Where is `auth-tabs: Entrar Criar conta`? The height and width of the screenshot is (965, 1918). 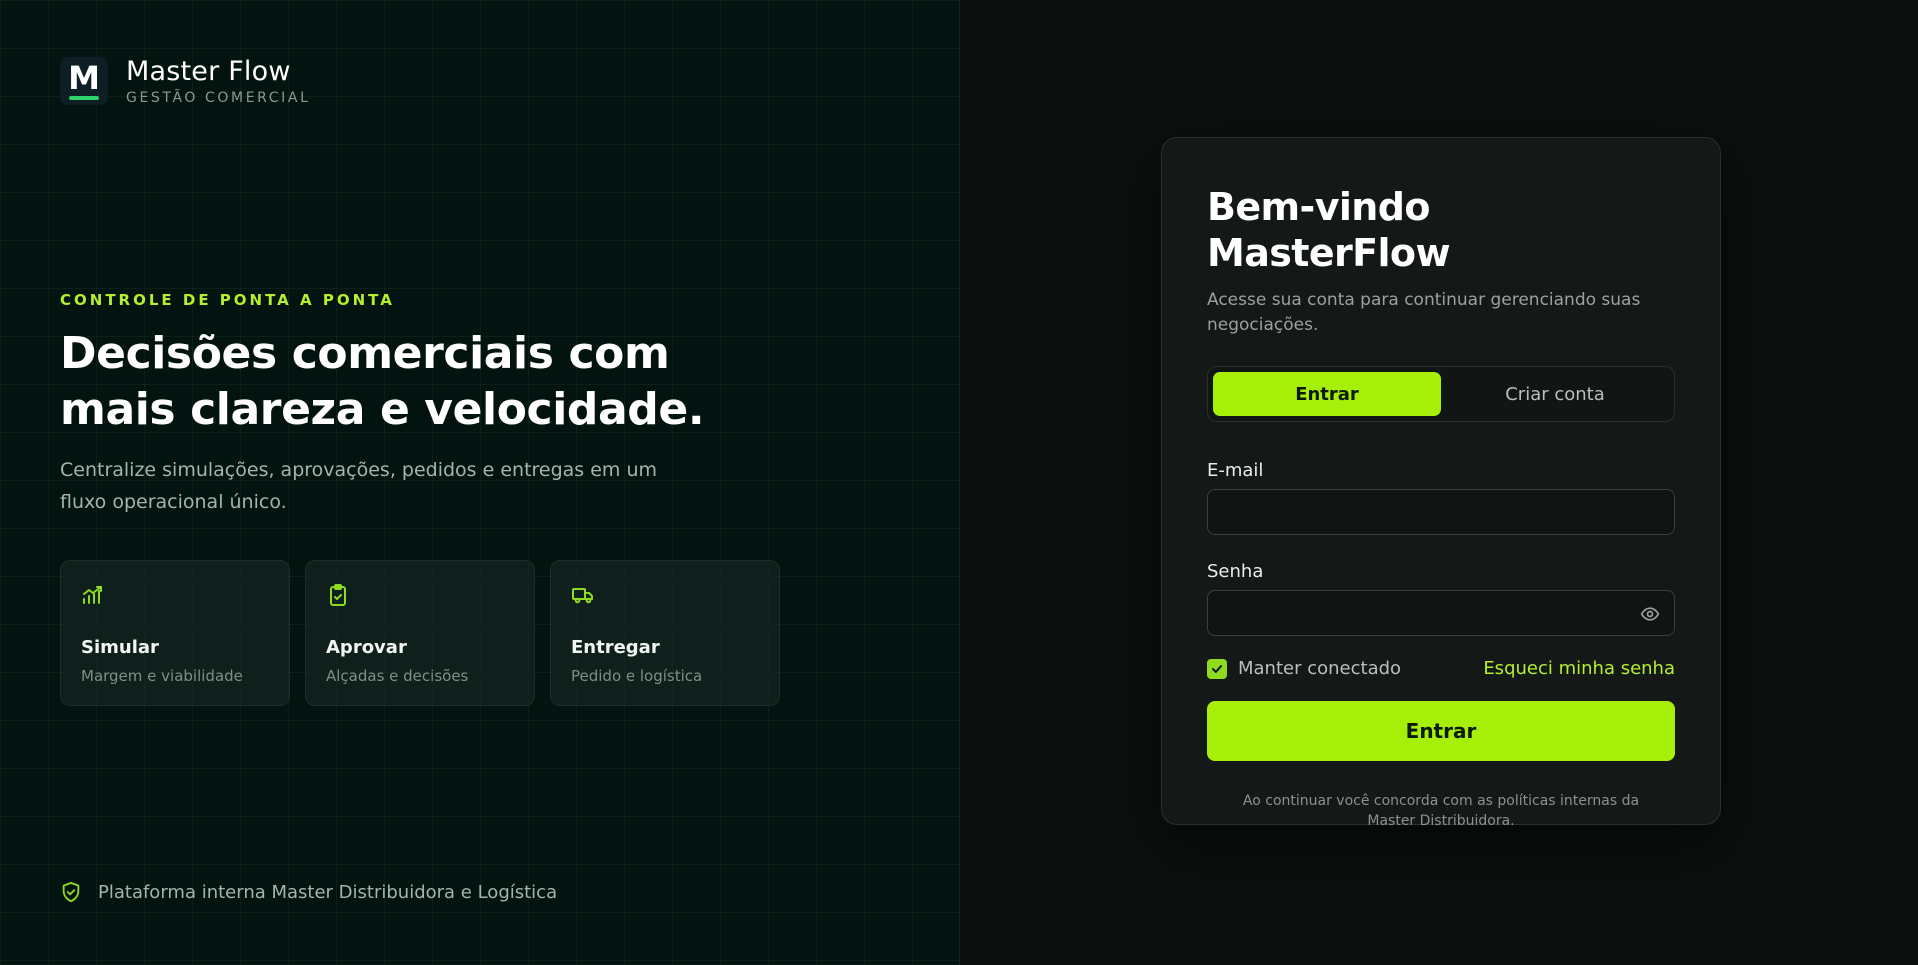 auth-tabs: Entrar Criar conta is located at coordinates (1441, 394).